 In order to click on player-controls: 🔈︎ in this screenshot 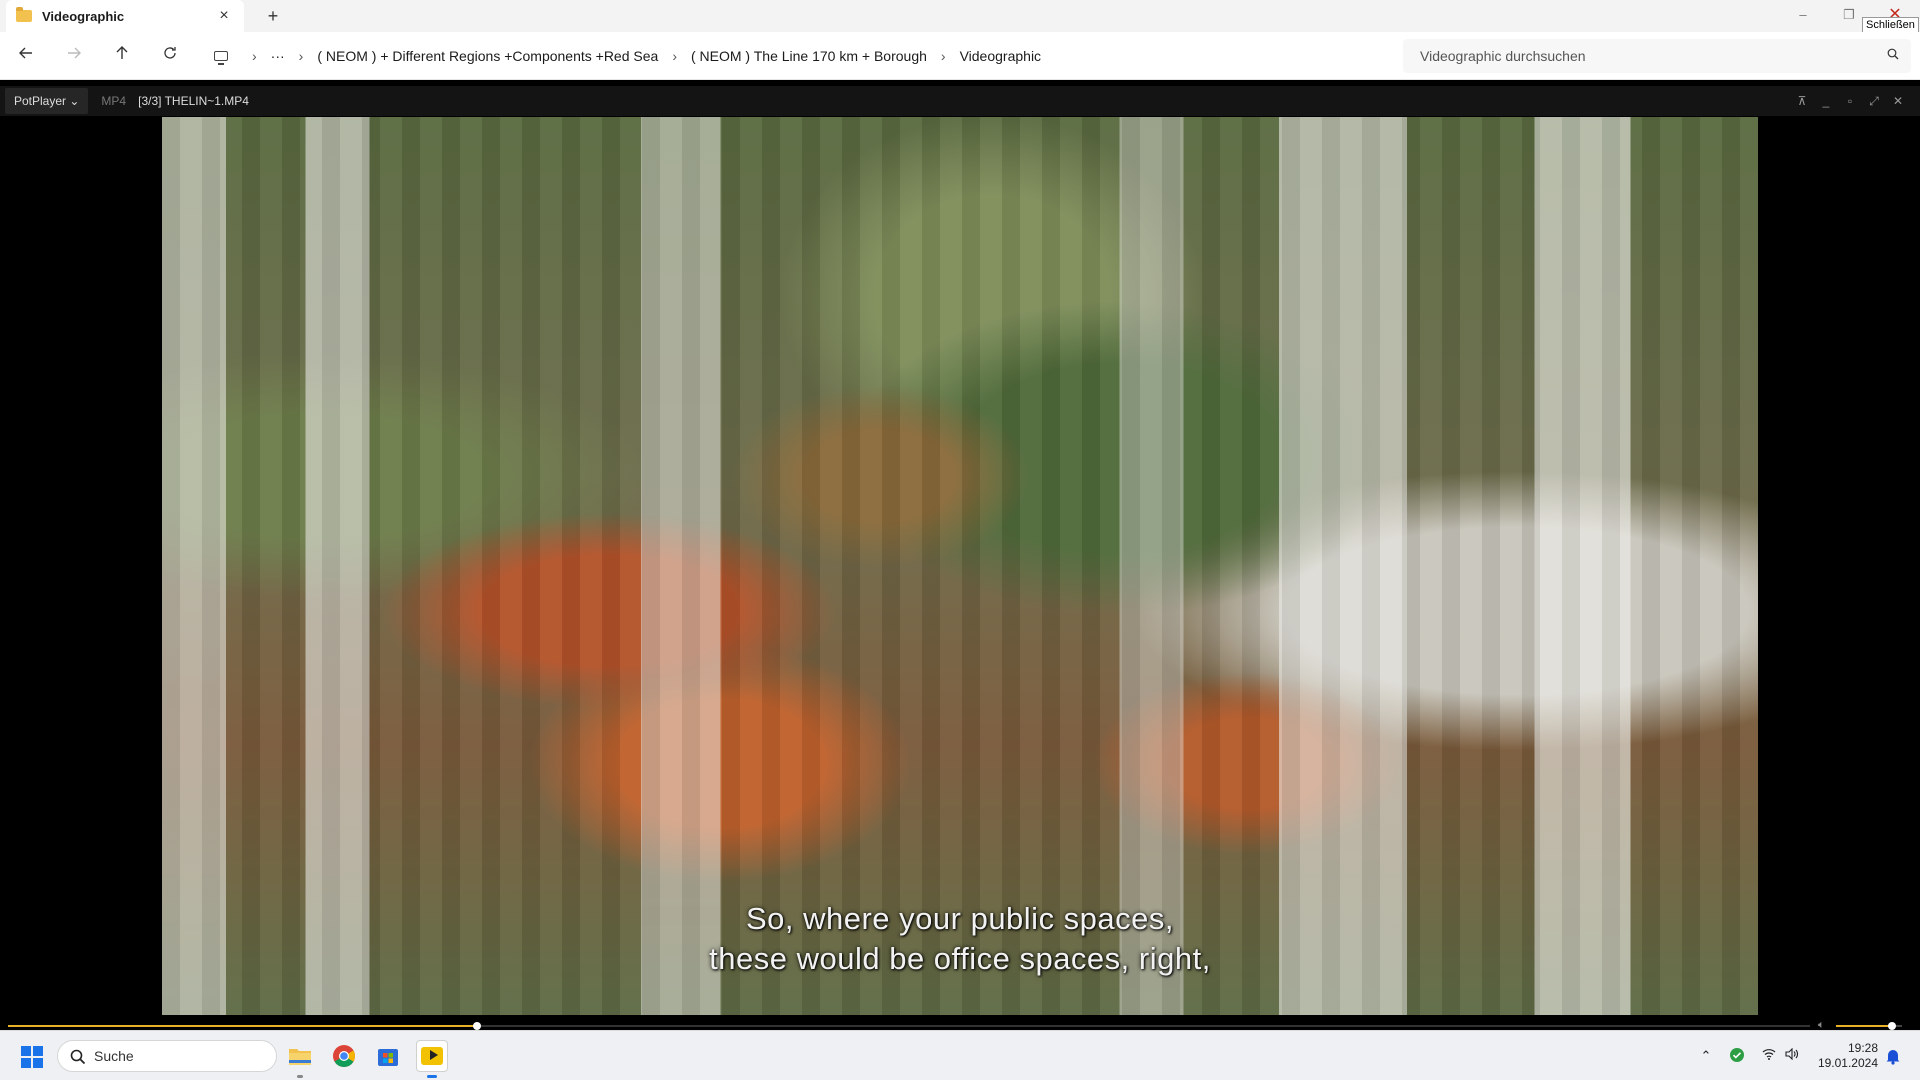, I will do `click(960, 1023)`.